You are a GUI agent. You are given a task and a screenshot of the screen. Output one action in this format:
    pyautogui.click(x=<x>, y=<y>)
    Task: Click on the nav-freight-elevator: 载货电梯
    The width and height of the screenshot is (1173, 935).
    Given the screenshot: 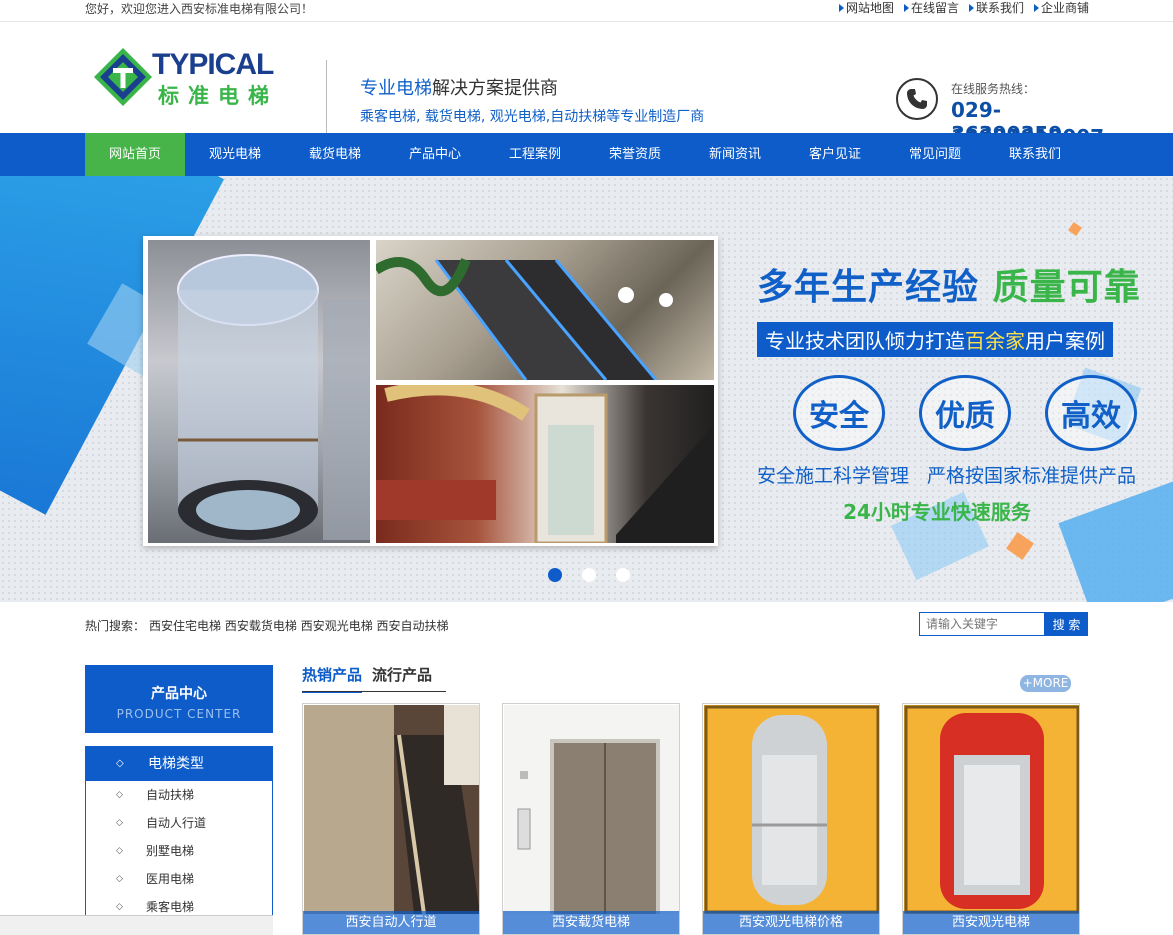 What is the action you would take?
    pyautogui.click(x=335, y=154)
    